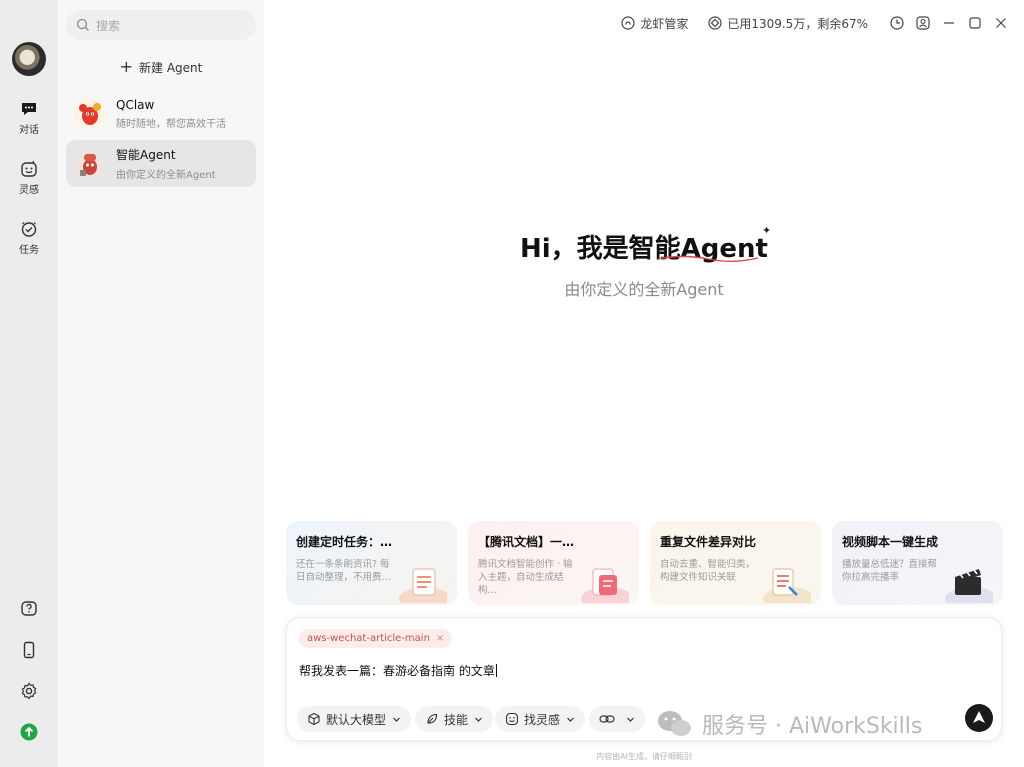  Describe the element at coordinates (617, 719) in the screenshot. I see `link-button` at that location.